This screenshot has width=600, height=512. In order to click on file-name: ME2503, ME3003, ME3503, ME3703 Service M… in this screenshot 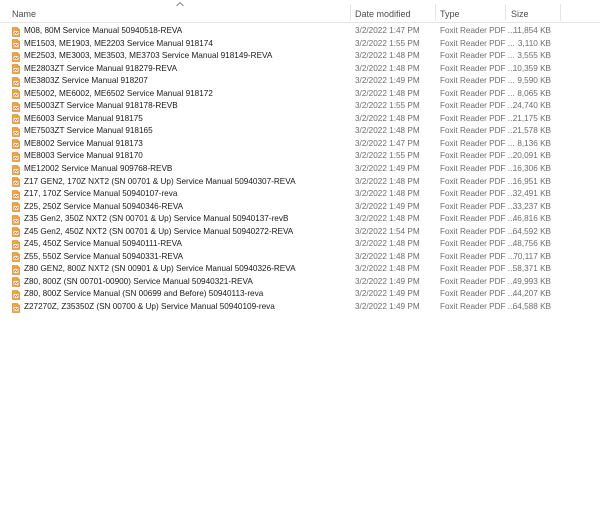, I will do `click(148, 56)`.